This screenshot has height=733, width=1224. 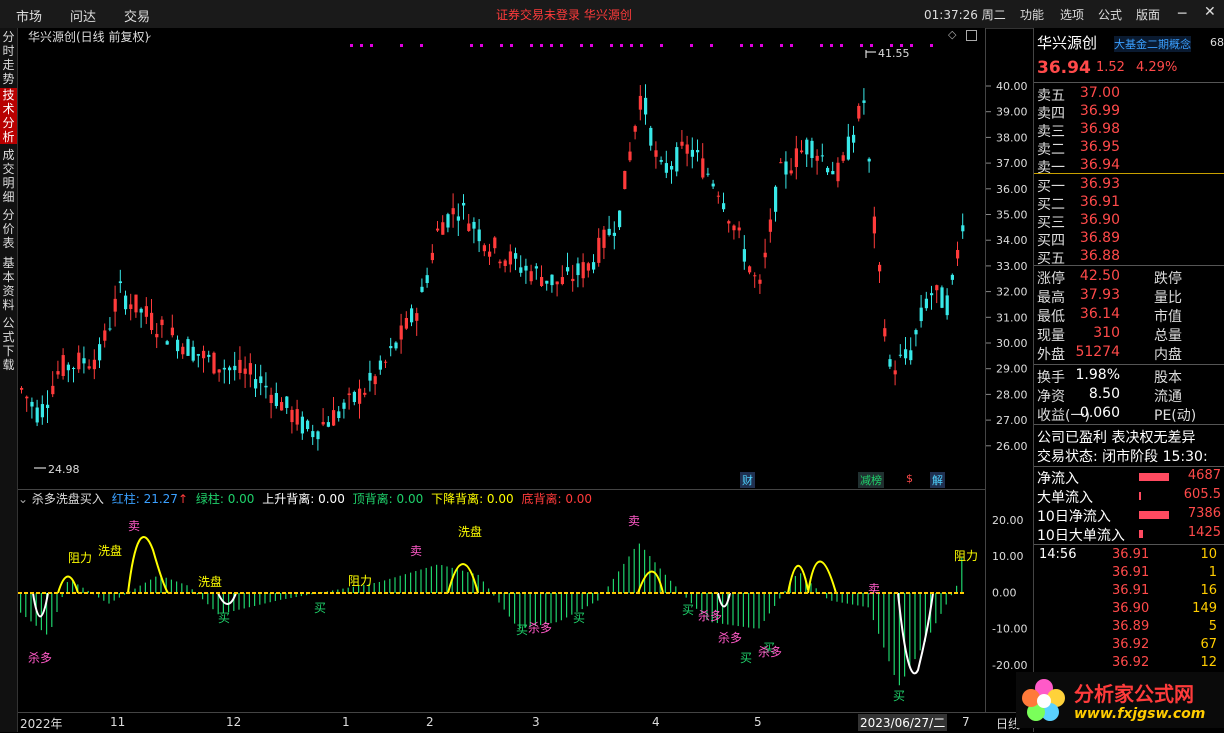 I want to click on tab-intraday: 分时走势, so click(x=8, y=57).